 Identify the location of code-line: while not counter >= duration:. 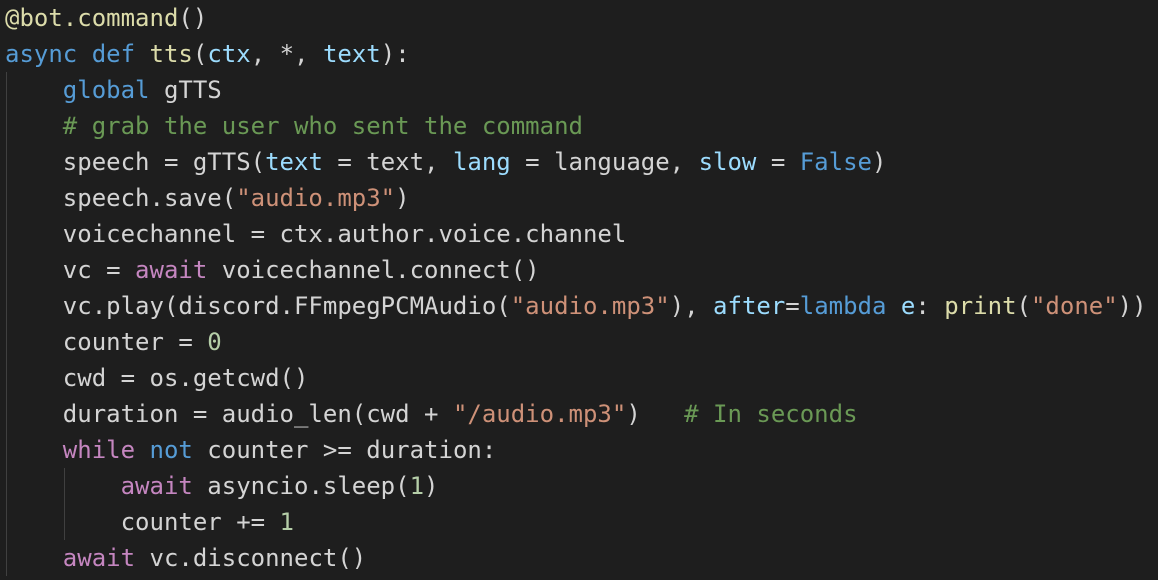
(579, 450).